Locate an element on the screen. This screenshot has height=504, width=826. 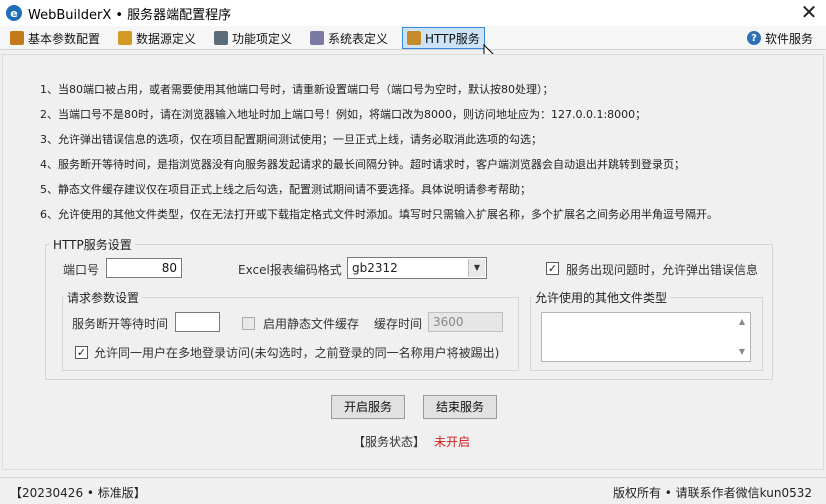
help-icon: ? is located at coordinates (754, 38).